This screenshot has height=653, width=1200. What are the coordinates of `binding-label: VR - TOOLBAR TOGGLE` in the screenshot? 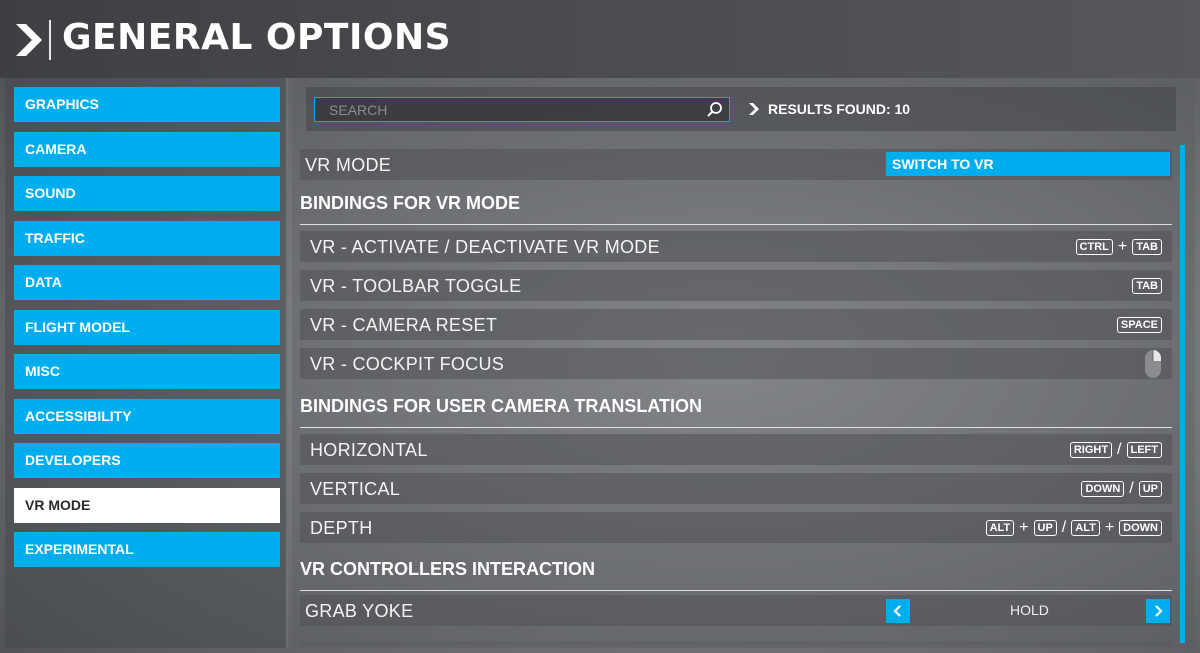 It's located at (416, 286).